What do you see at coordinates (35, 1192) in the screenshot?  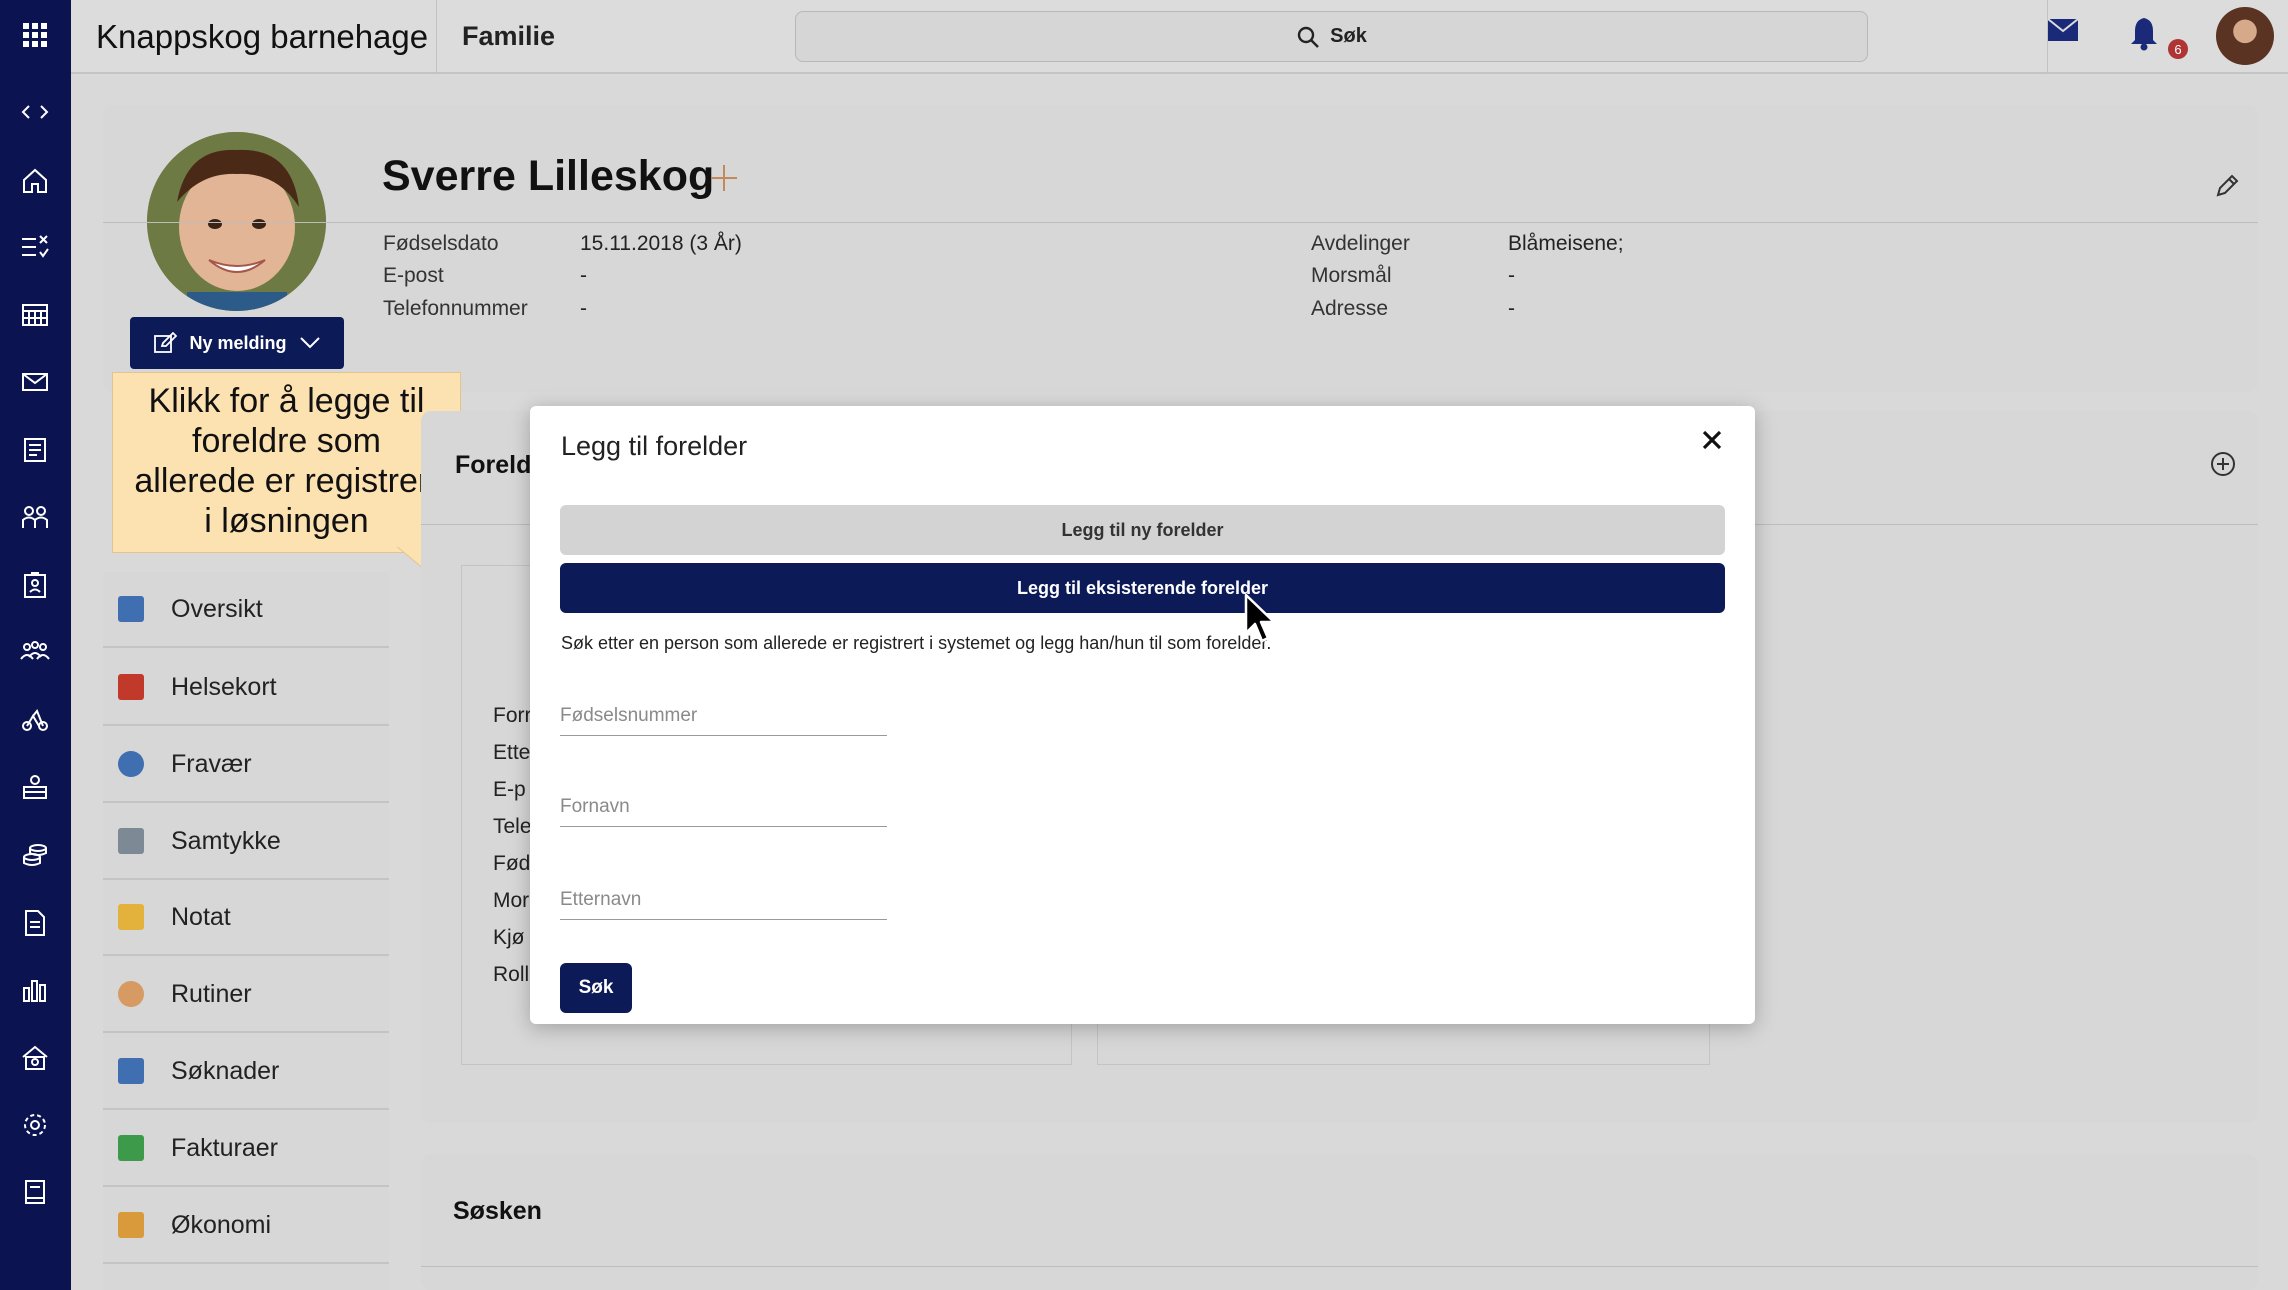 I see `guide-icon` at bounding box center [35, 1192].